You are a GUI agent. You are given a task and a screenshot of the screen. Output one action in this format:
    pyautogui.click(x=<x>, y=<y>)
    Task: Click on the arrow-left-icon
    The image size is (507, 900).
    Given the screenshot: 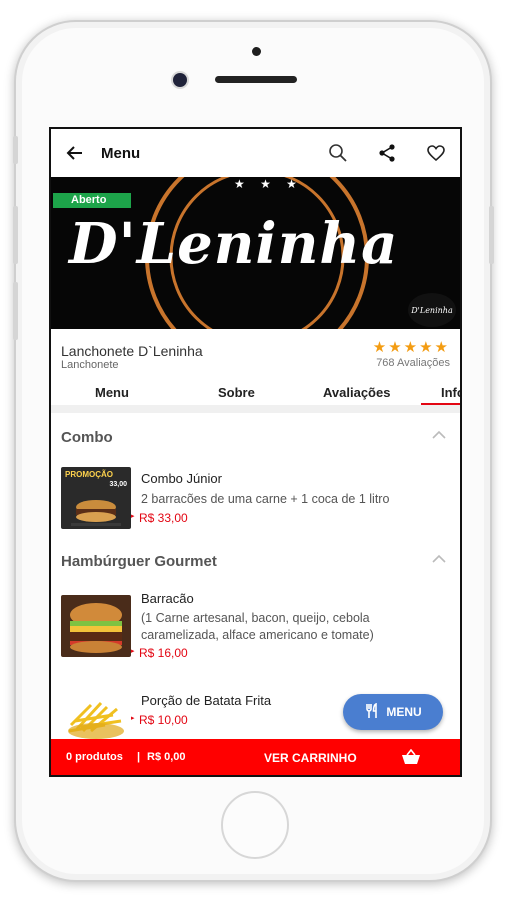 What is the action you would take?
    pyautogui.click(x=75, y=155)
    